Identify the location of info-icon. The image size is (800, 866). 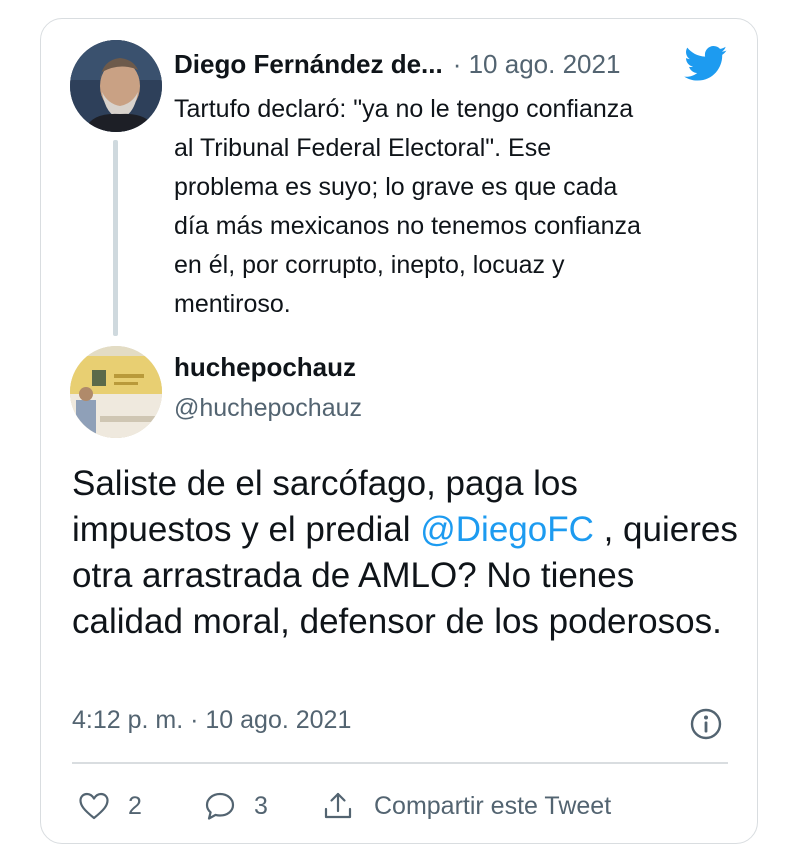
(706, 724).